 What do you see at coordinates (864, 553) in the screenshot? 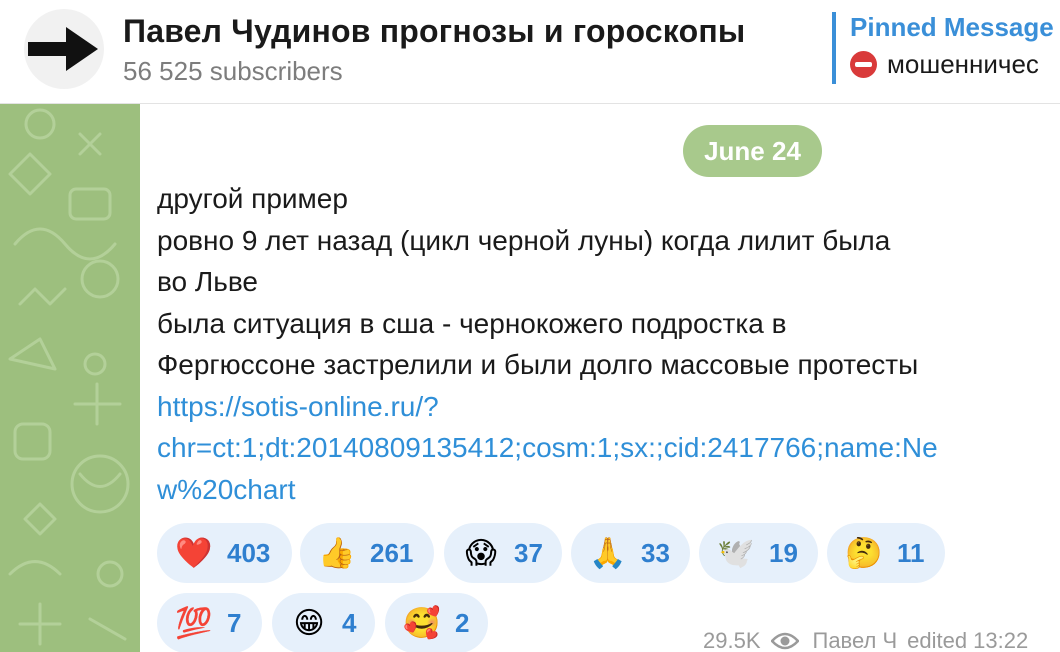
I see `thinking-face-icon: 🤔` at bounding box center [864, 553].